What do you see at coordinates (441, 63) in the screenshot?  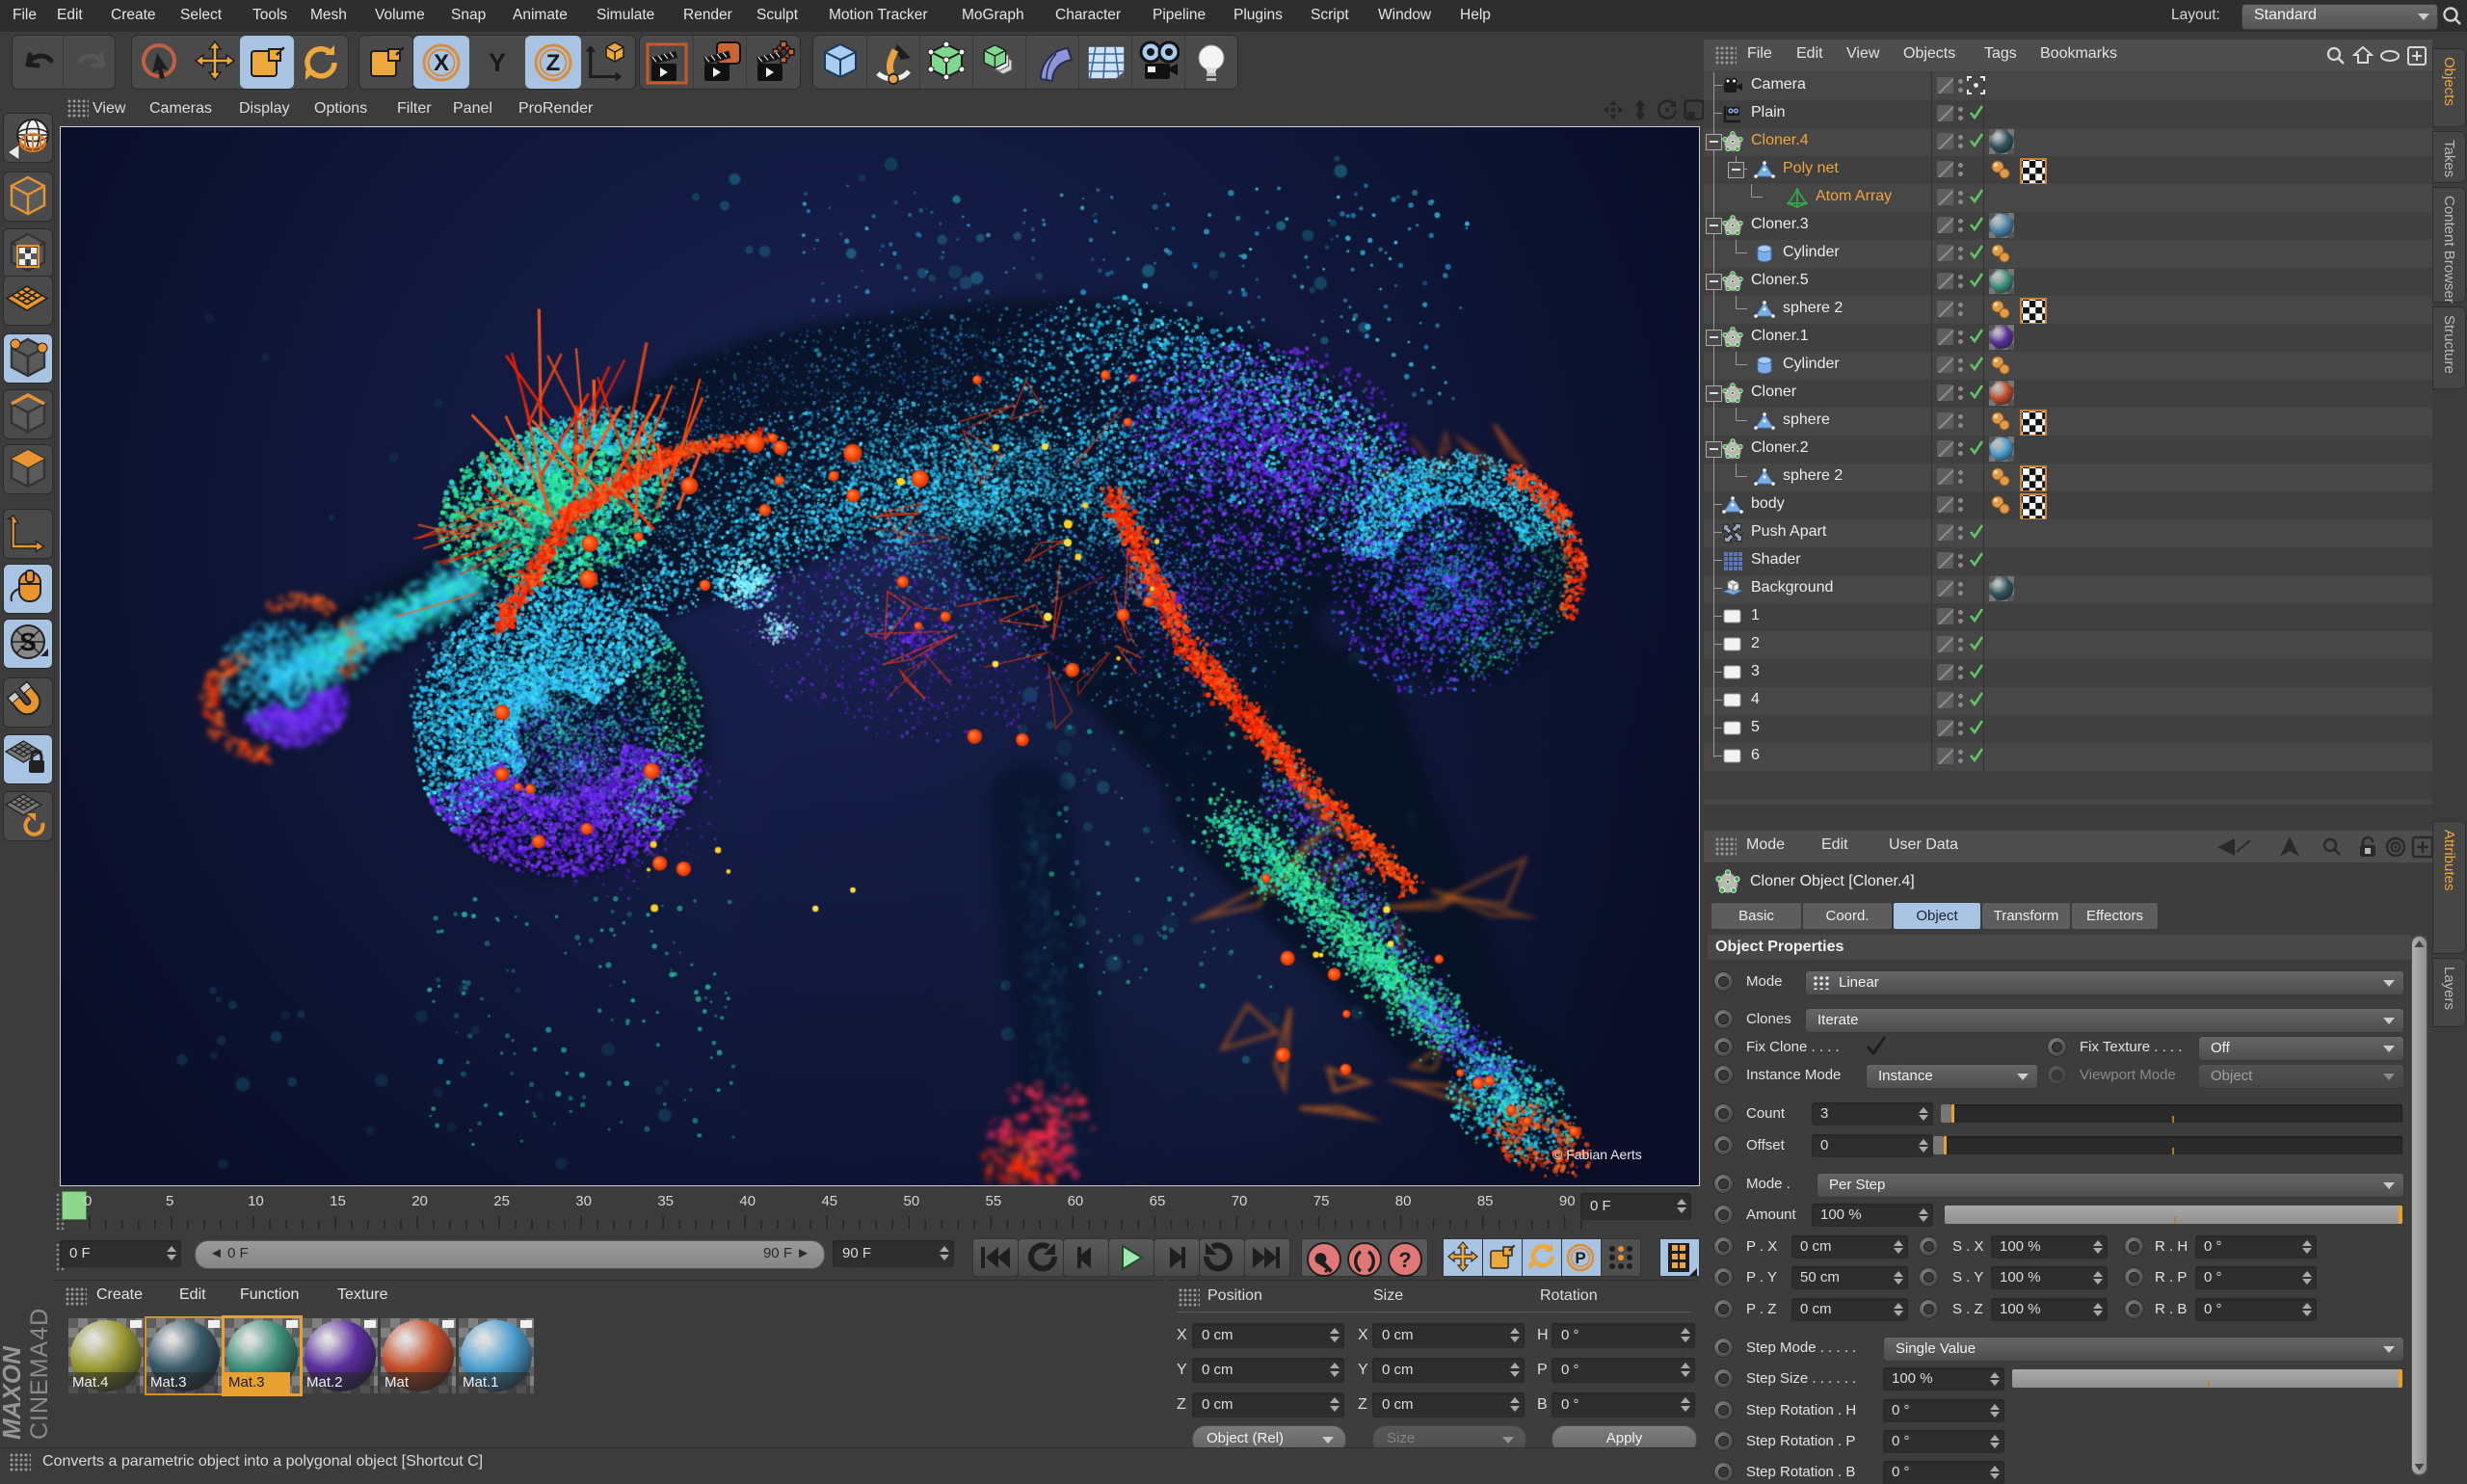 I see `svg-text: X` at bounding box center [441, 63].